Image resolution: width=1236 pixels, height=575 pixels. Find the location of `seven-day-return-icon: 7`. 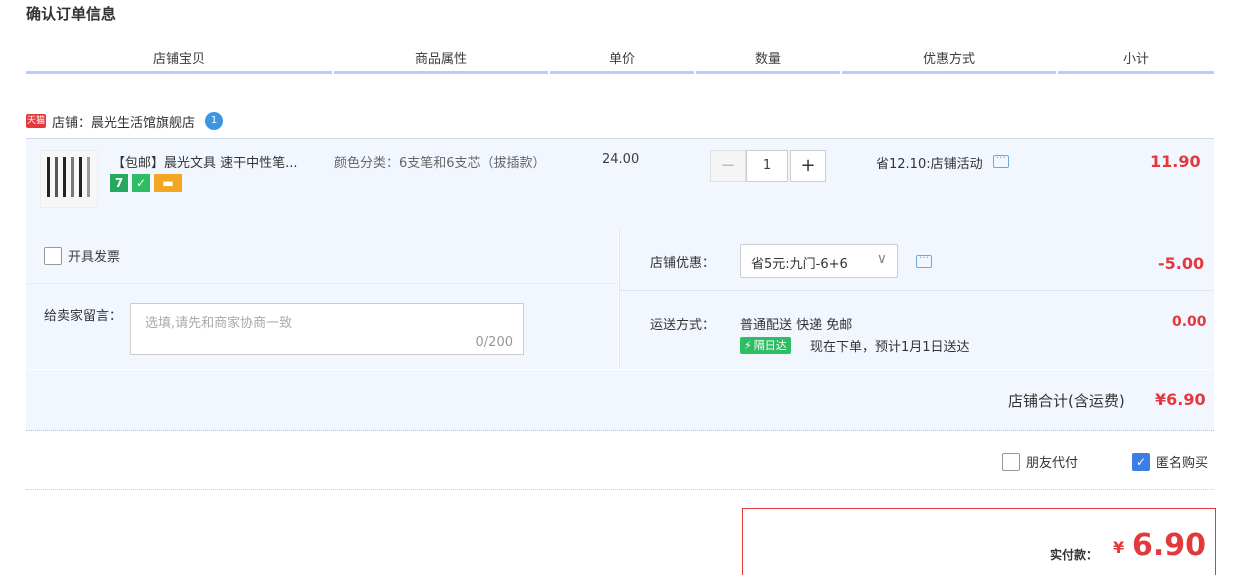

seven-day-return-icon: 7 is located at coordinates (119, 183).